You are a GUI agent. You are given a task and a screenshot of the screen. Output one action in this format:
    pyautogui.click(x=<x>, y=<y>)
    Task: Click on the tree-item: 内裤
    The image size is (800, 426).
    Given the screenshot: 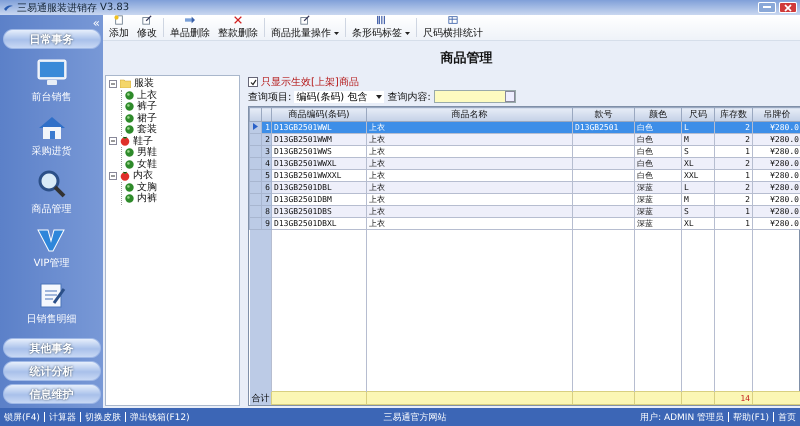 What is the action you would take?
    pyautogui.click(x=147, y=198)
    